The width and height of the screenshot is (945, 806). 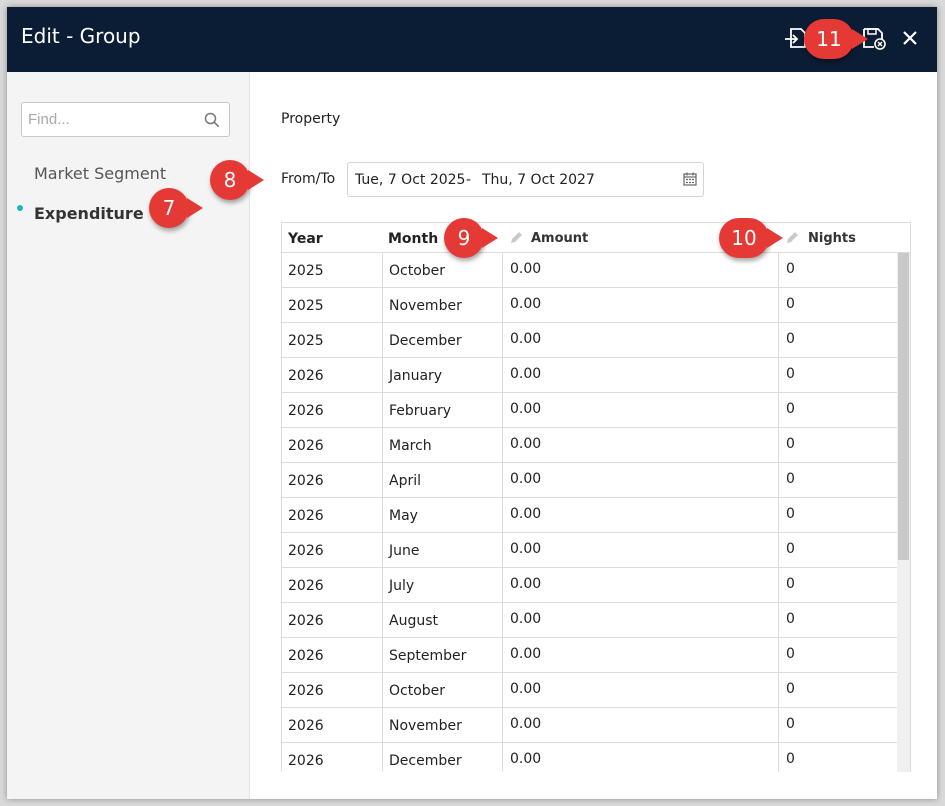 I want to click on vertical-scrollbar, so click(x=903, y=512).